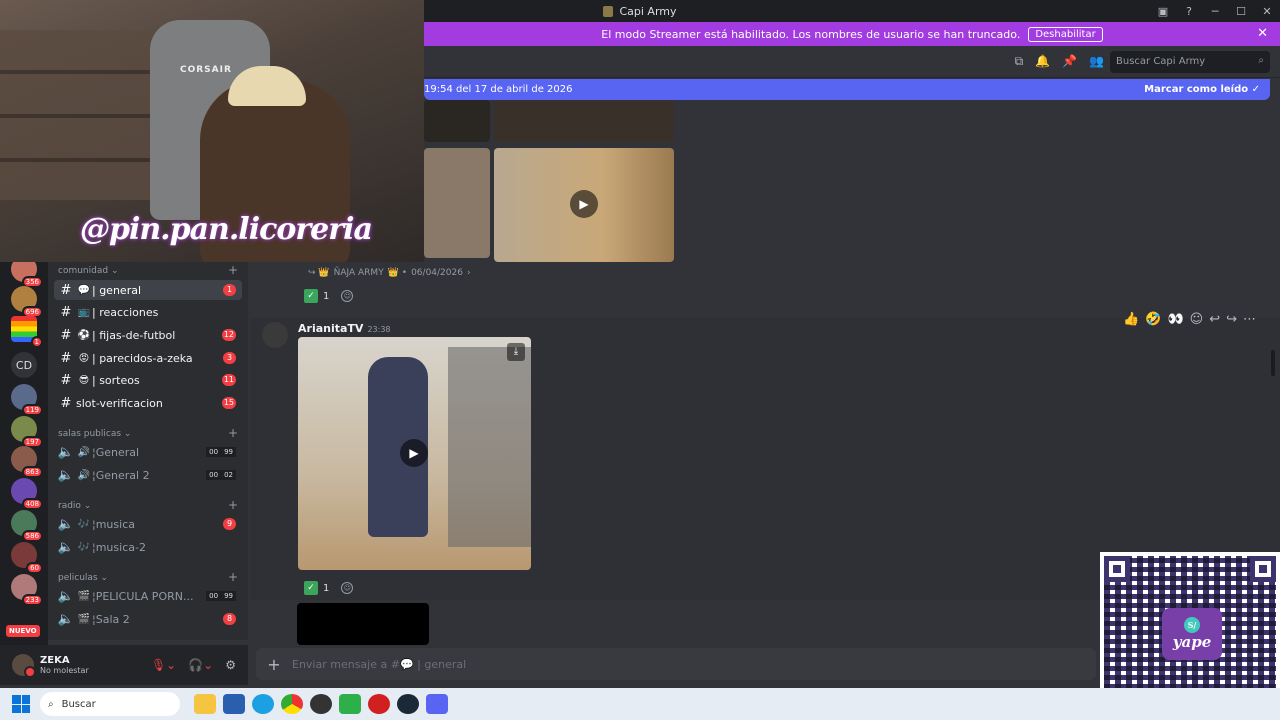 The image size is (1280, 720). What do you see at coordinates (27, 432) in the screenshot?
I see `server-icon: 197` at bounding box center [27, 432].